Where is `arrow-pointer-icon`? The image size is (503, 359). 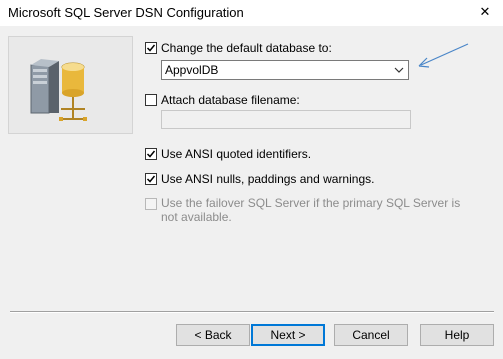
arrow-pointer-icon is located at coordinates (443, 55).